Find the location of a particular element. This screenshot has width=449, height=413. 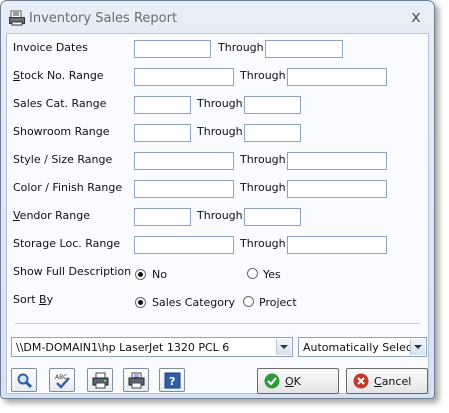

cancel-button-label: Cancel is located at coordinates (393, 381).